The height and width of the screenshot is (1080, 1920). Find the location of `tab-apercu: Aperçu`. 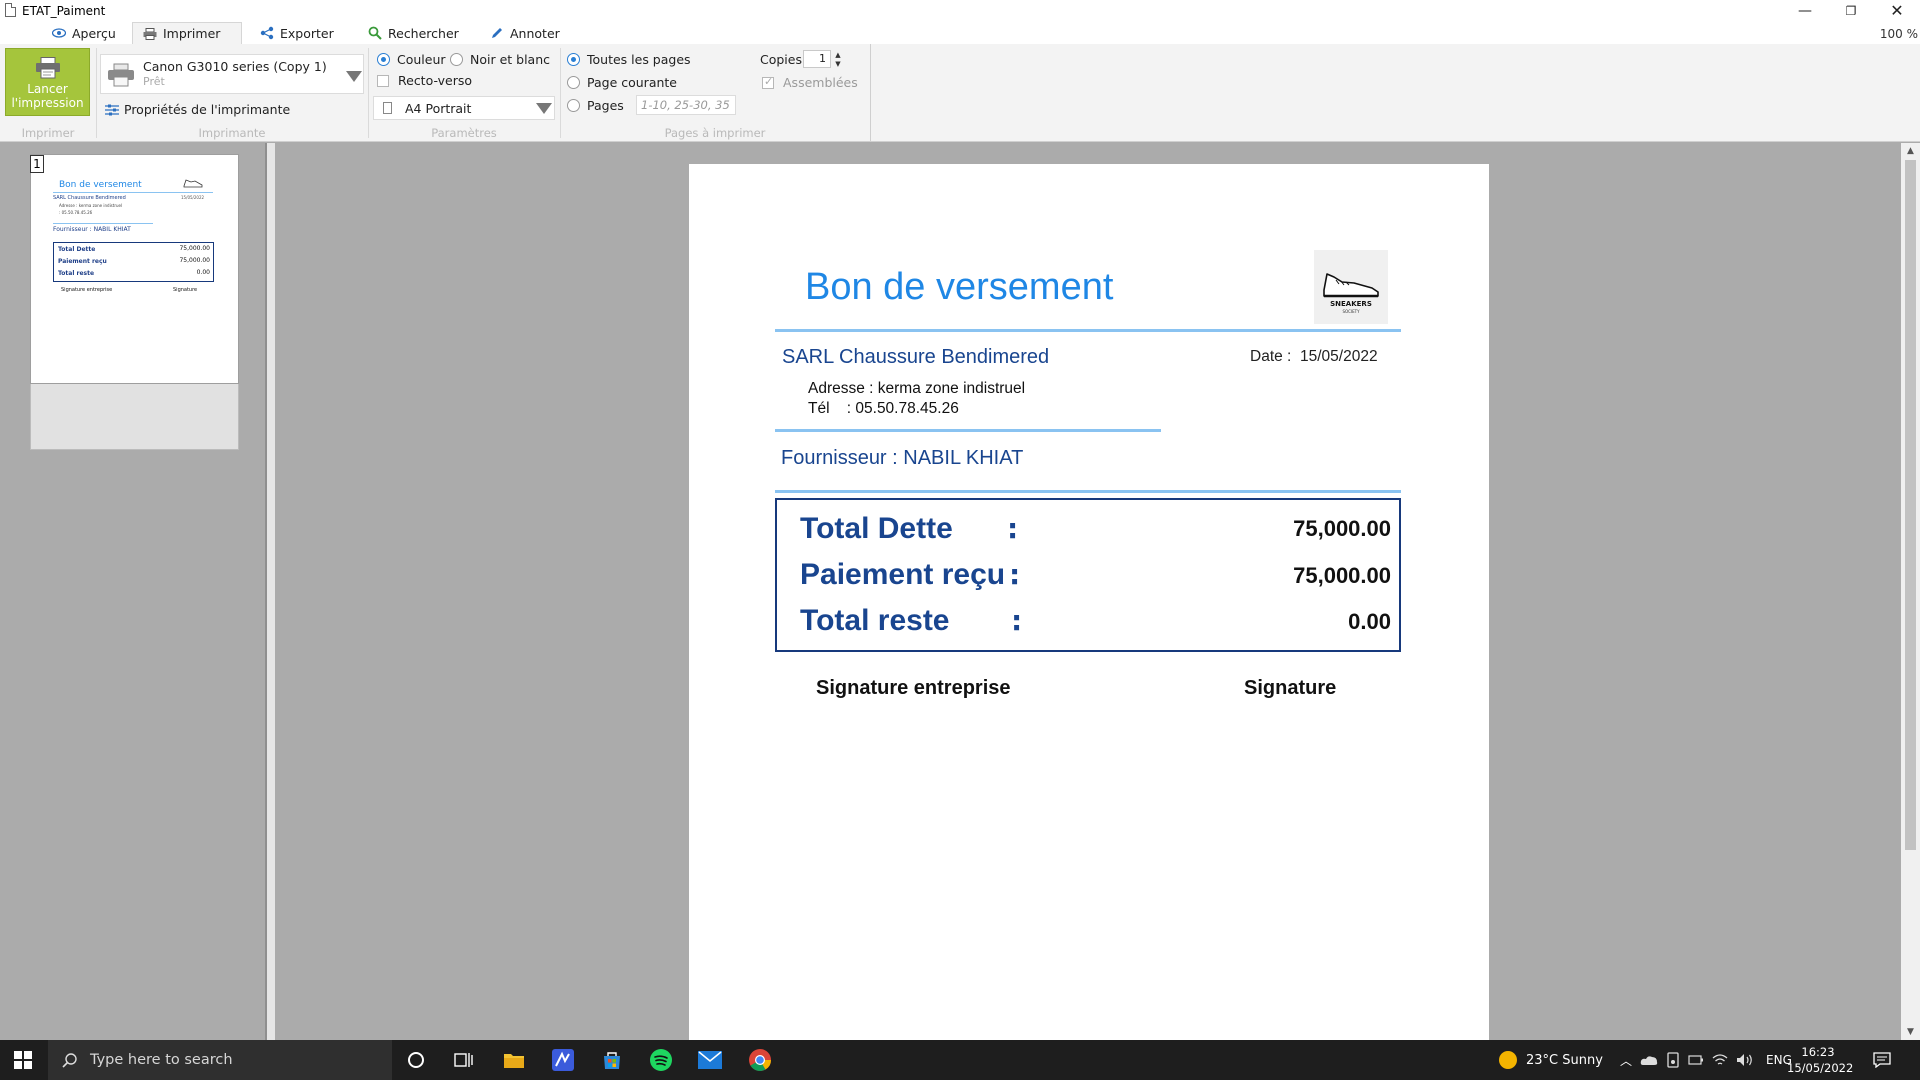

tab-apercu: Aperçu is located at coordinates (84, 33).